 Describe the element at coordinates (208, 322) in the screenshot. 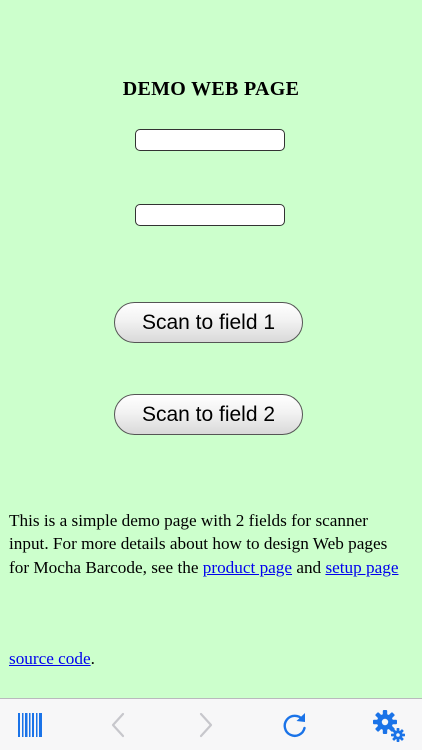

I see `scan-to-field-1-button: Scan to field 1` at that location.